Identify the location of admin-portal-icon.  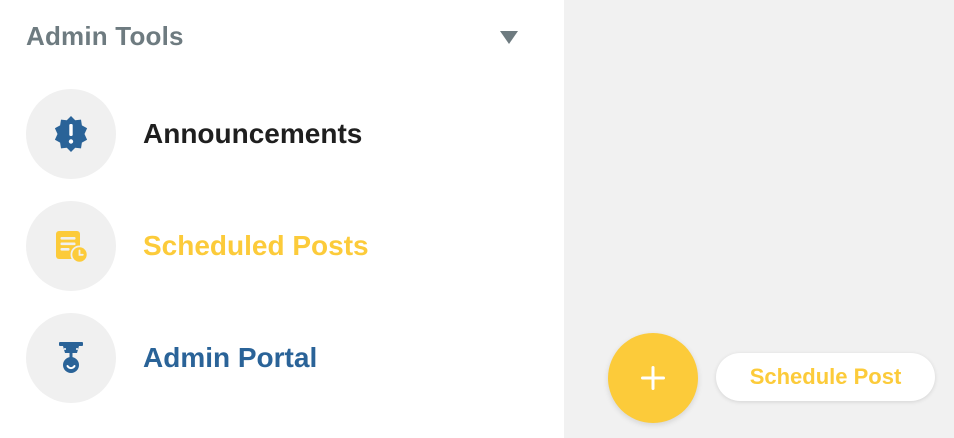
(71, 358).